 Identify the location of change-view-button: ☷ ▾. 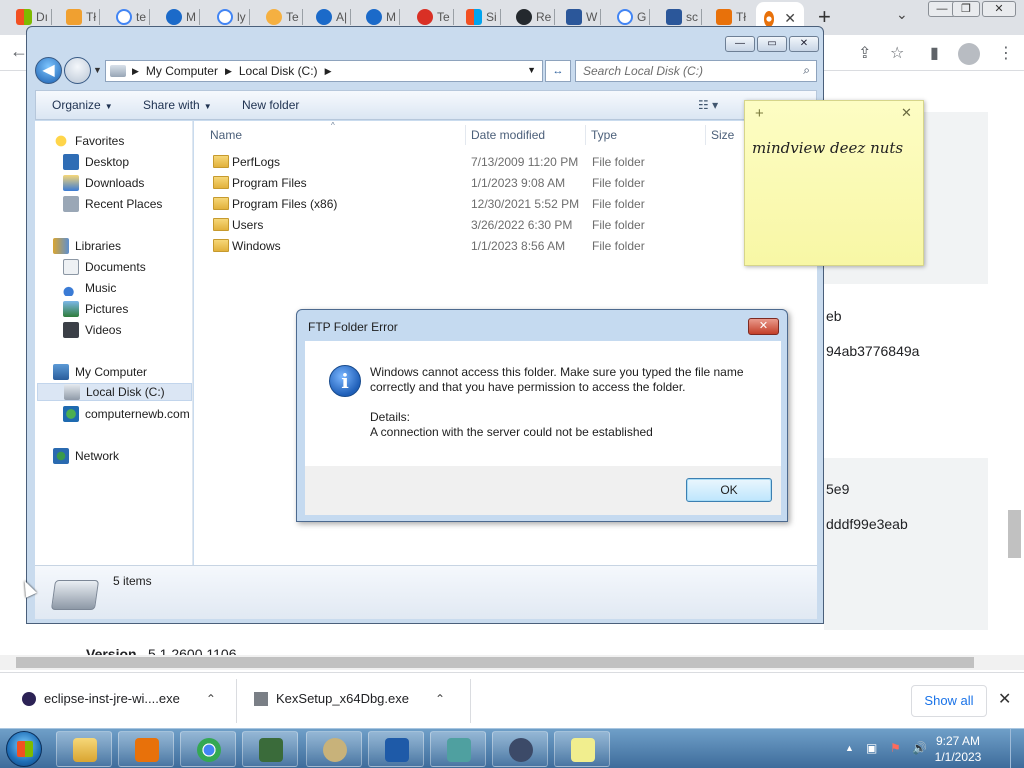
(708, 105).